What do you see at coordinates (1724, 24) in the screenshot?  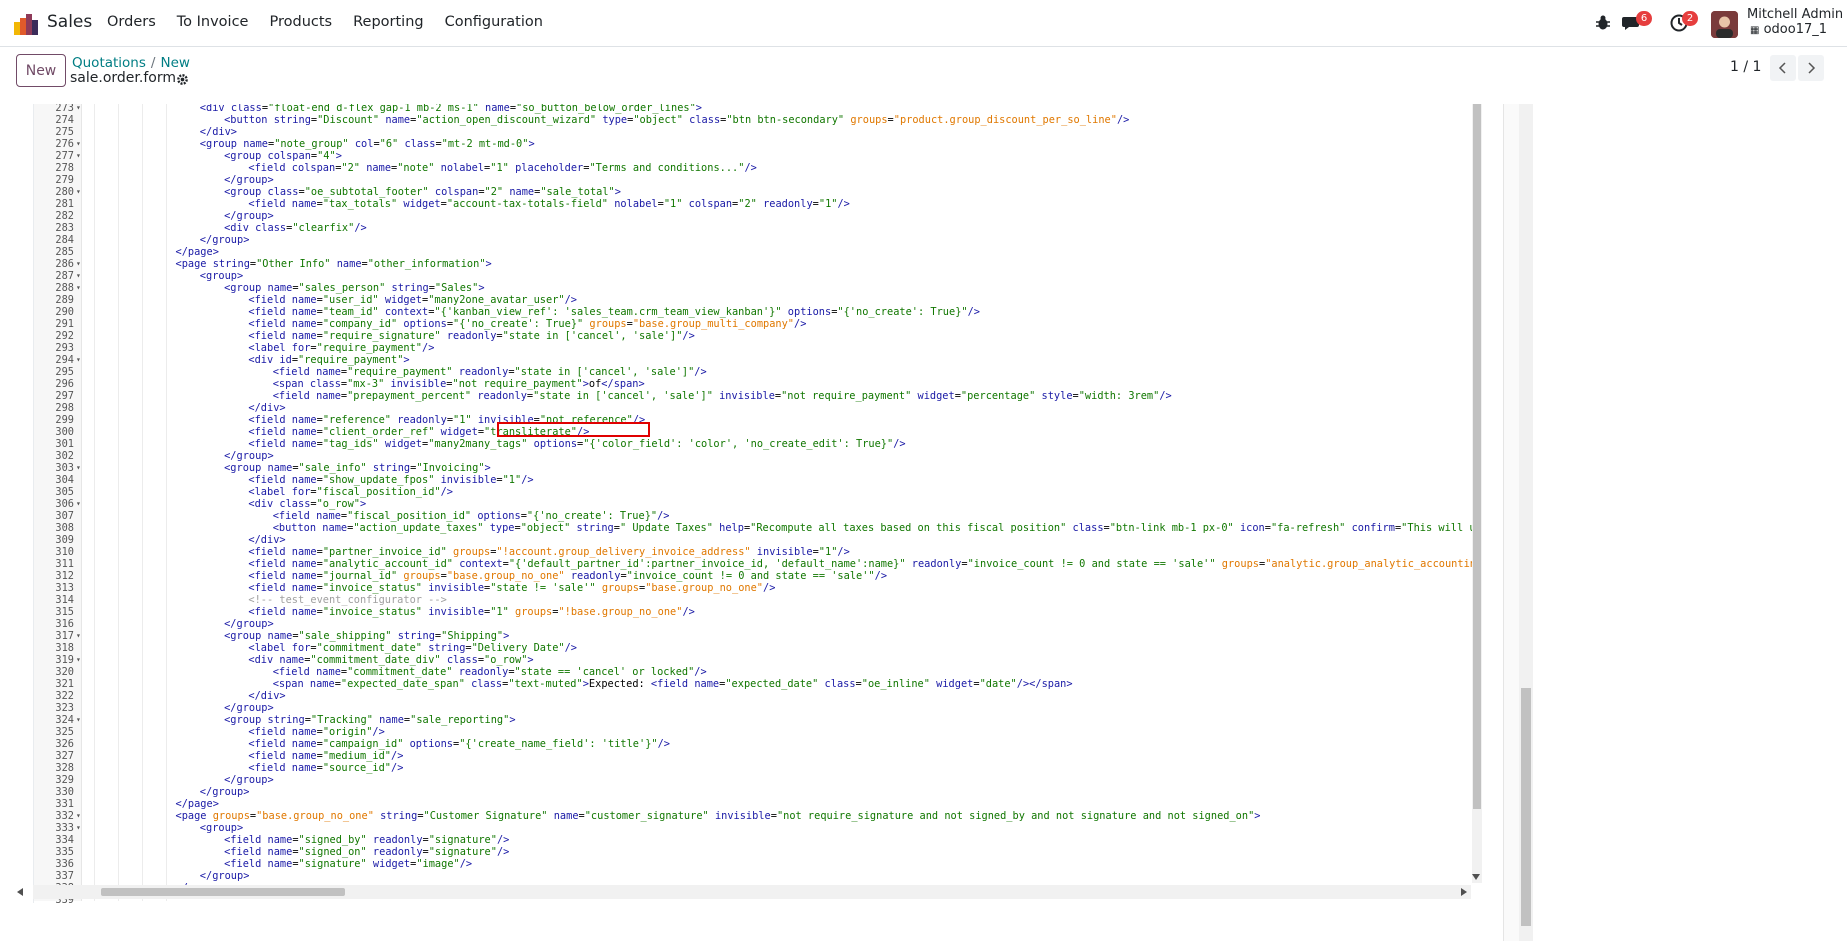 I see `avatar` at bounding box center [1724, 24].